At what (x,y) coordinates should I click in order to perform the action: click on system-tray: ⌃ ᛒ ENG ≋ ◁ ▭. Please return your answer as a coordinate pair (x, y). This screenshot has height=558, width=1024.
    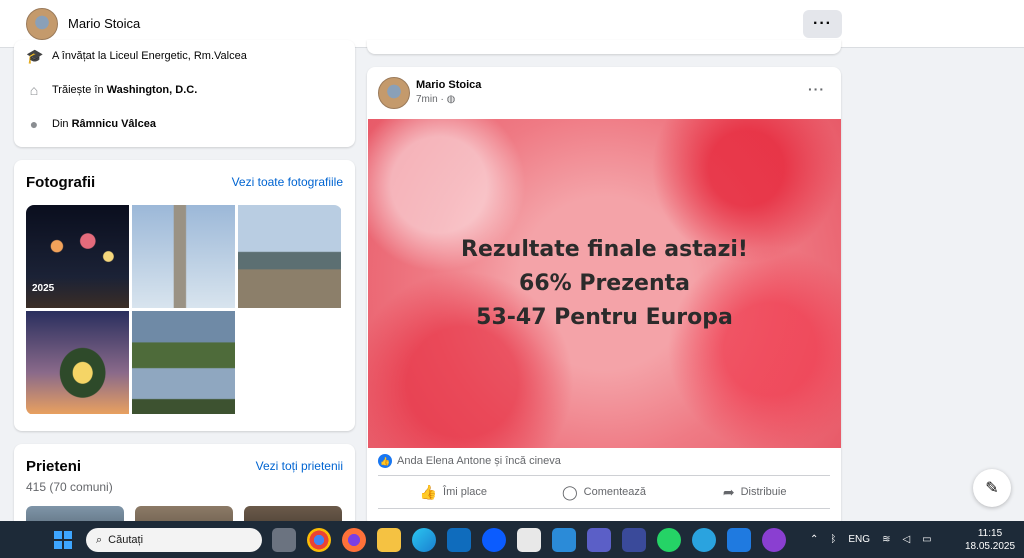
    Looking at the image, I should click on (871, 539).